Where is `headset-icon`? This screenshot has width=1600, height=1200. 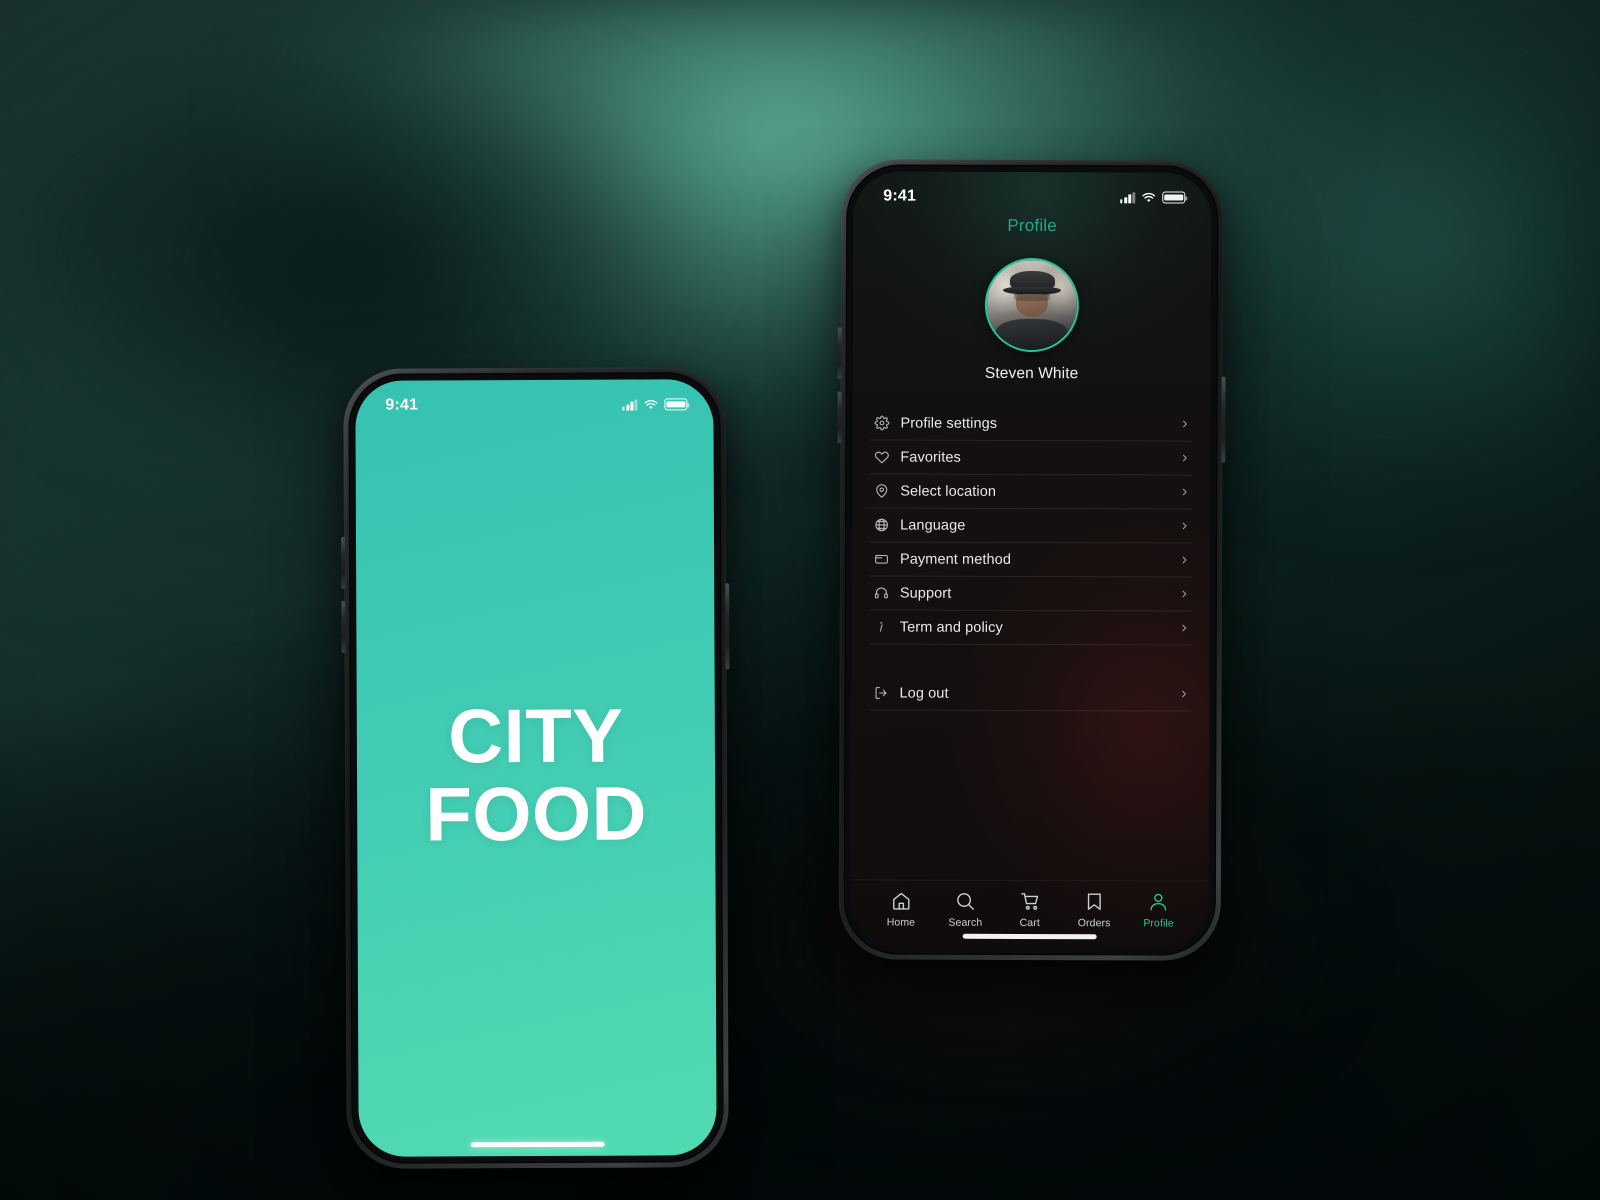 headset-icon is located at coordinates (881, 592).